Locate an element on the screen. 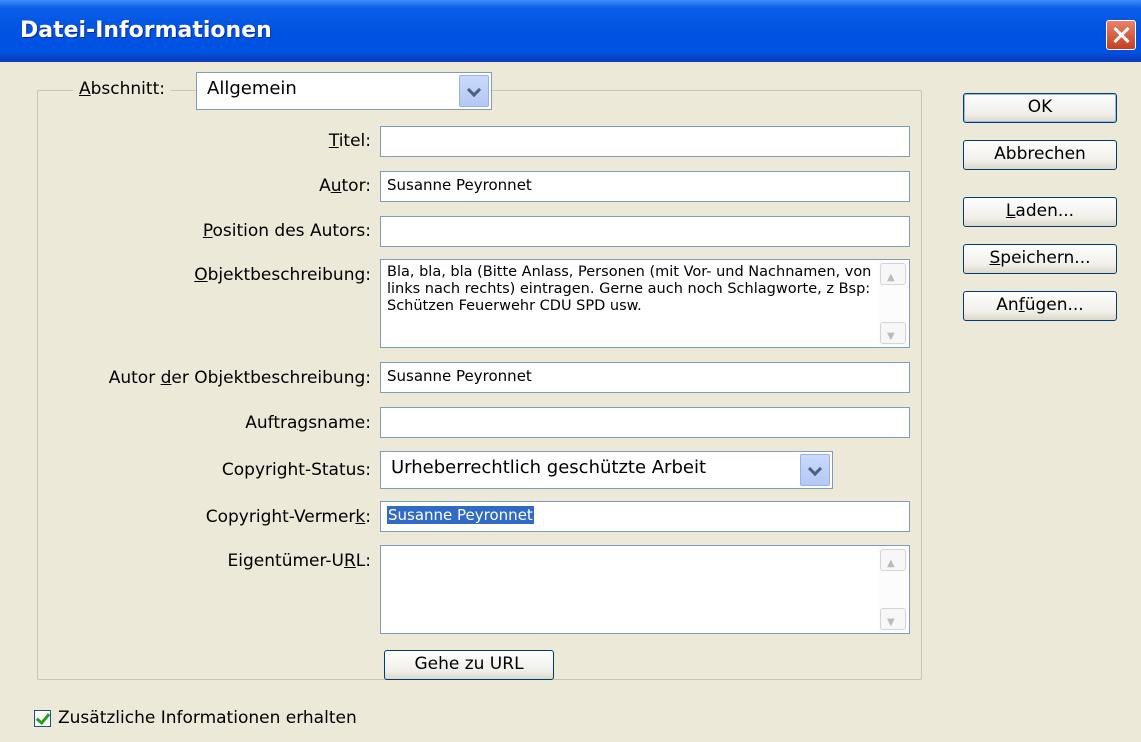 The height and width of the screenshot is (742, 1141). window-title: Datei-Informationen is located at coordinates (146, 30).